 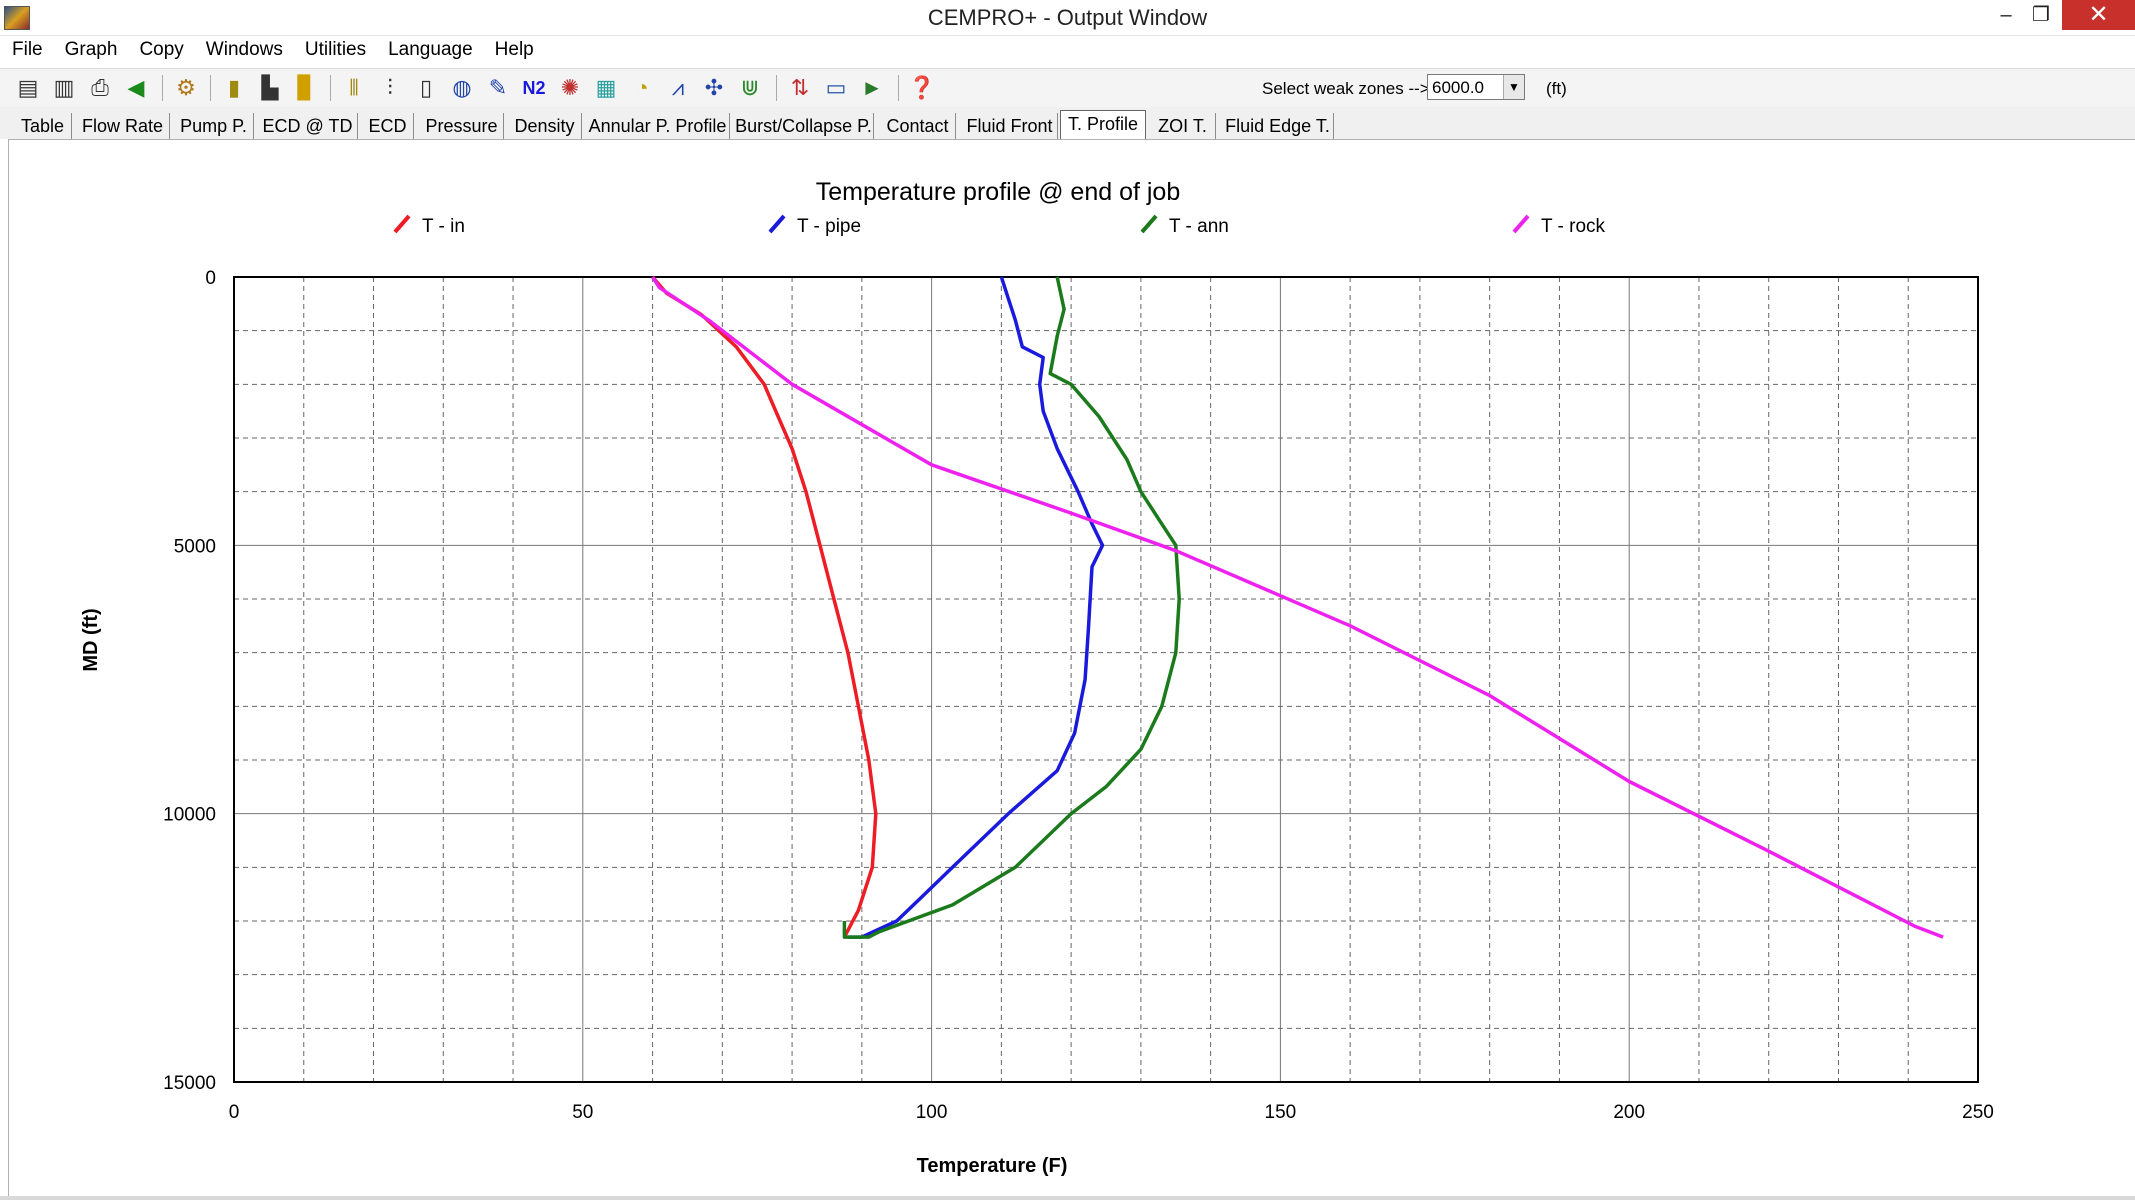 I want to click on x-tick-label: 50, so click(x=582, y=1112).